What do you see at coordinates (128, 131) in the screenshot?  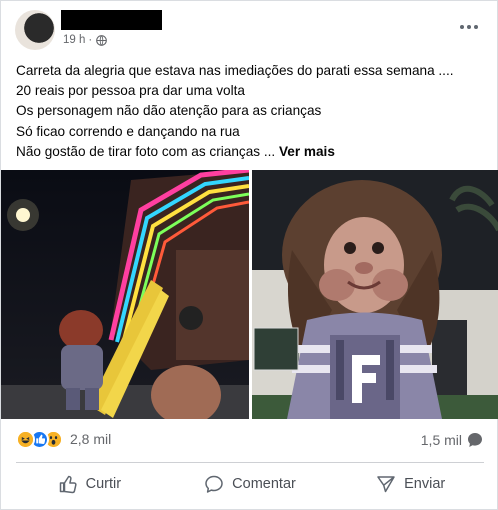 I see `post-text-line: Só ficao correndo e dançando na rua` at bounding box center [128, 131].